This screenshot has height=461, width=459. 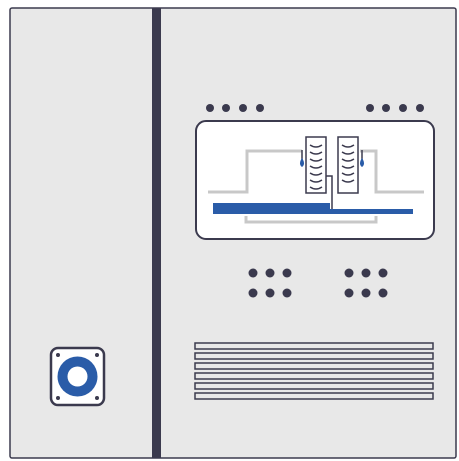 I want to click on spiral-column-right, so click(x=348, y=165).